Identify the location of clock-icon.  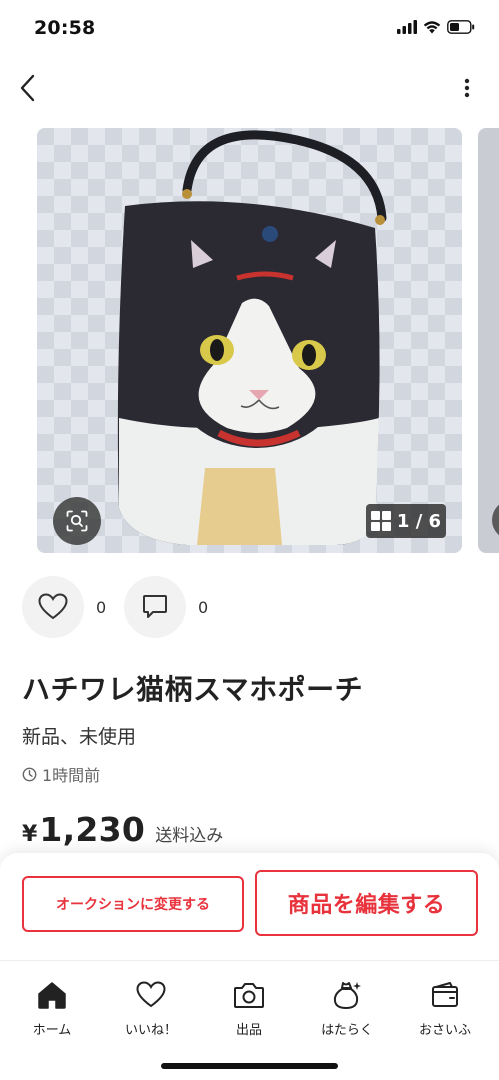
(29, 774).